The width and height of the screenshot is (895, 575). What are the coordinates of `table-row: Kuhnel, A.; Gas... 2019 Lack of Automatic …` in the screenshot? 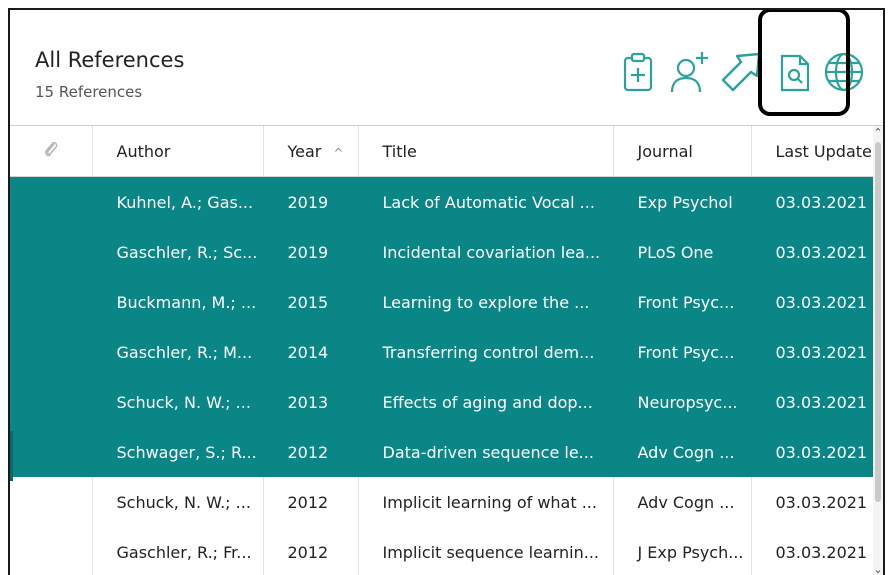 It's located at (444, 201).